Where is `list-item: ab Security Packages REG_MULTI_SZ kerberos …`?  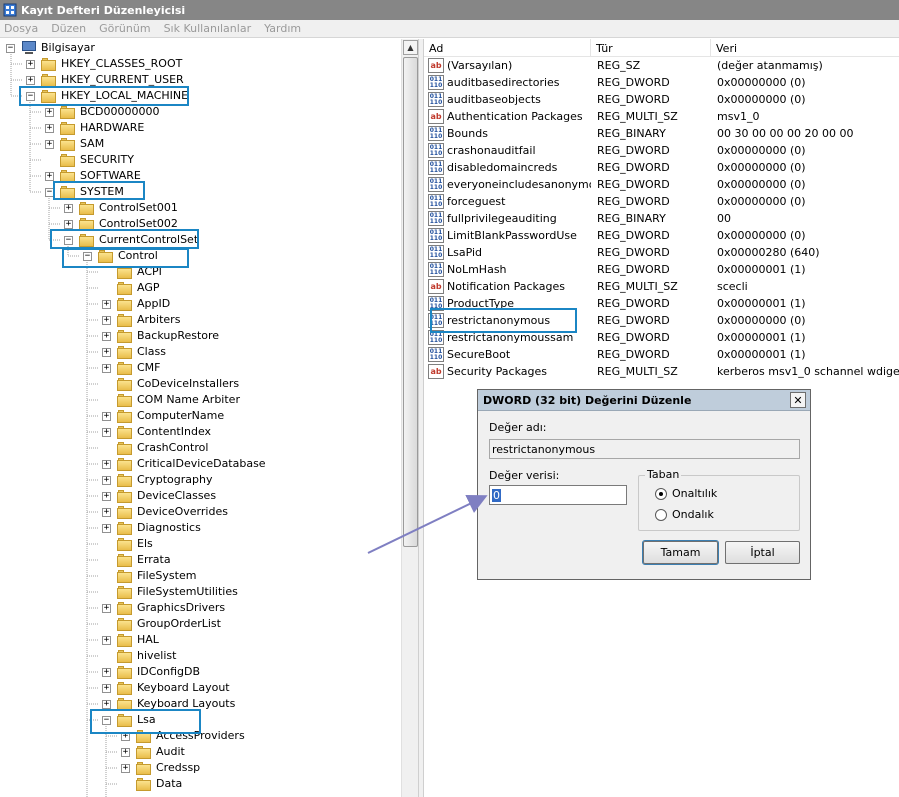 list-item: ab Security Packages REG_MULTI_SZ kerberos … is located at coordinates (661, 371).